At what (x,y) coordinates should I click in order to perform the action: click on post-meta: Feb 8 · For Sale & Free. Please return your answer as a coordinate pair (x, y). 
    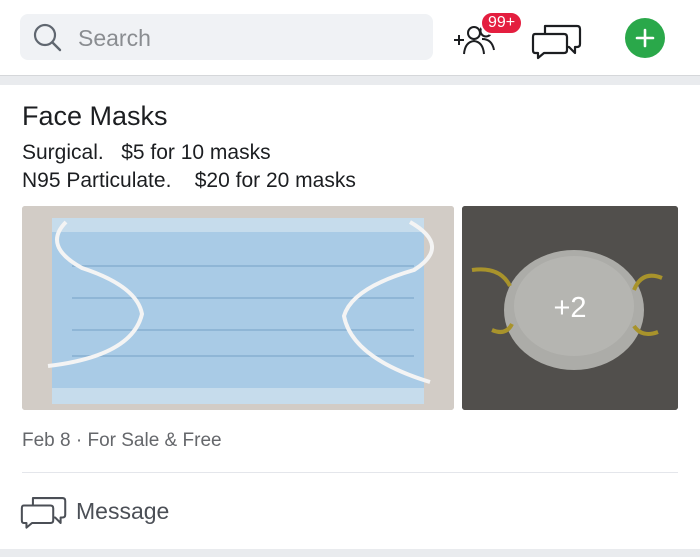
    Looking at the image, I should click on (122, 440).